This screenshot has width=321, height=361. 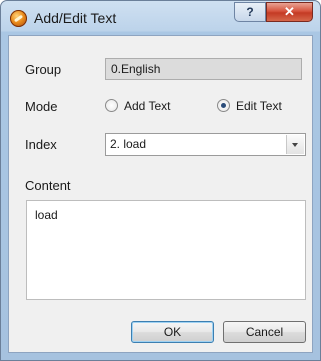 I want to click on ok-button: OK, so click(x=172, y=332).